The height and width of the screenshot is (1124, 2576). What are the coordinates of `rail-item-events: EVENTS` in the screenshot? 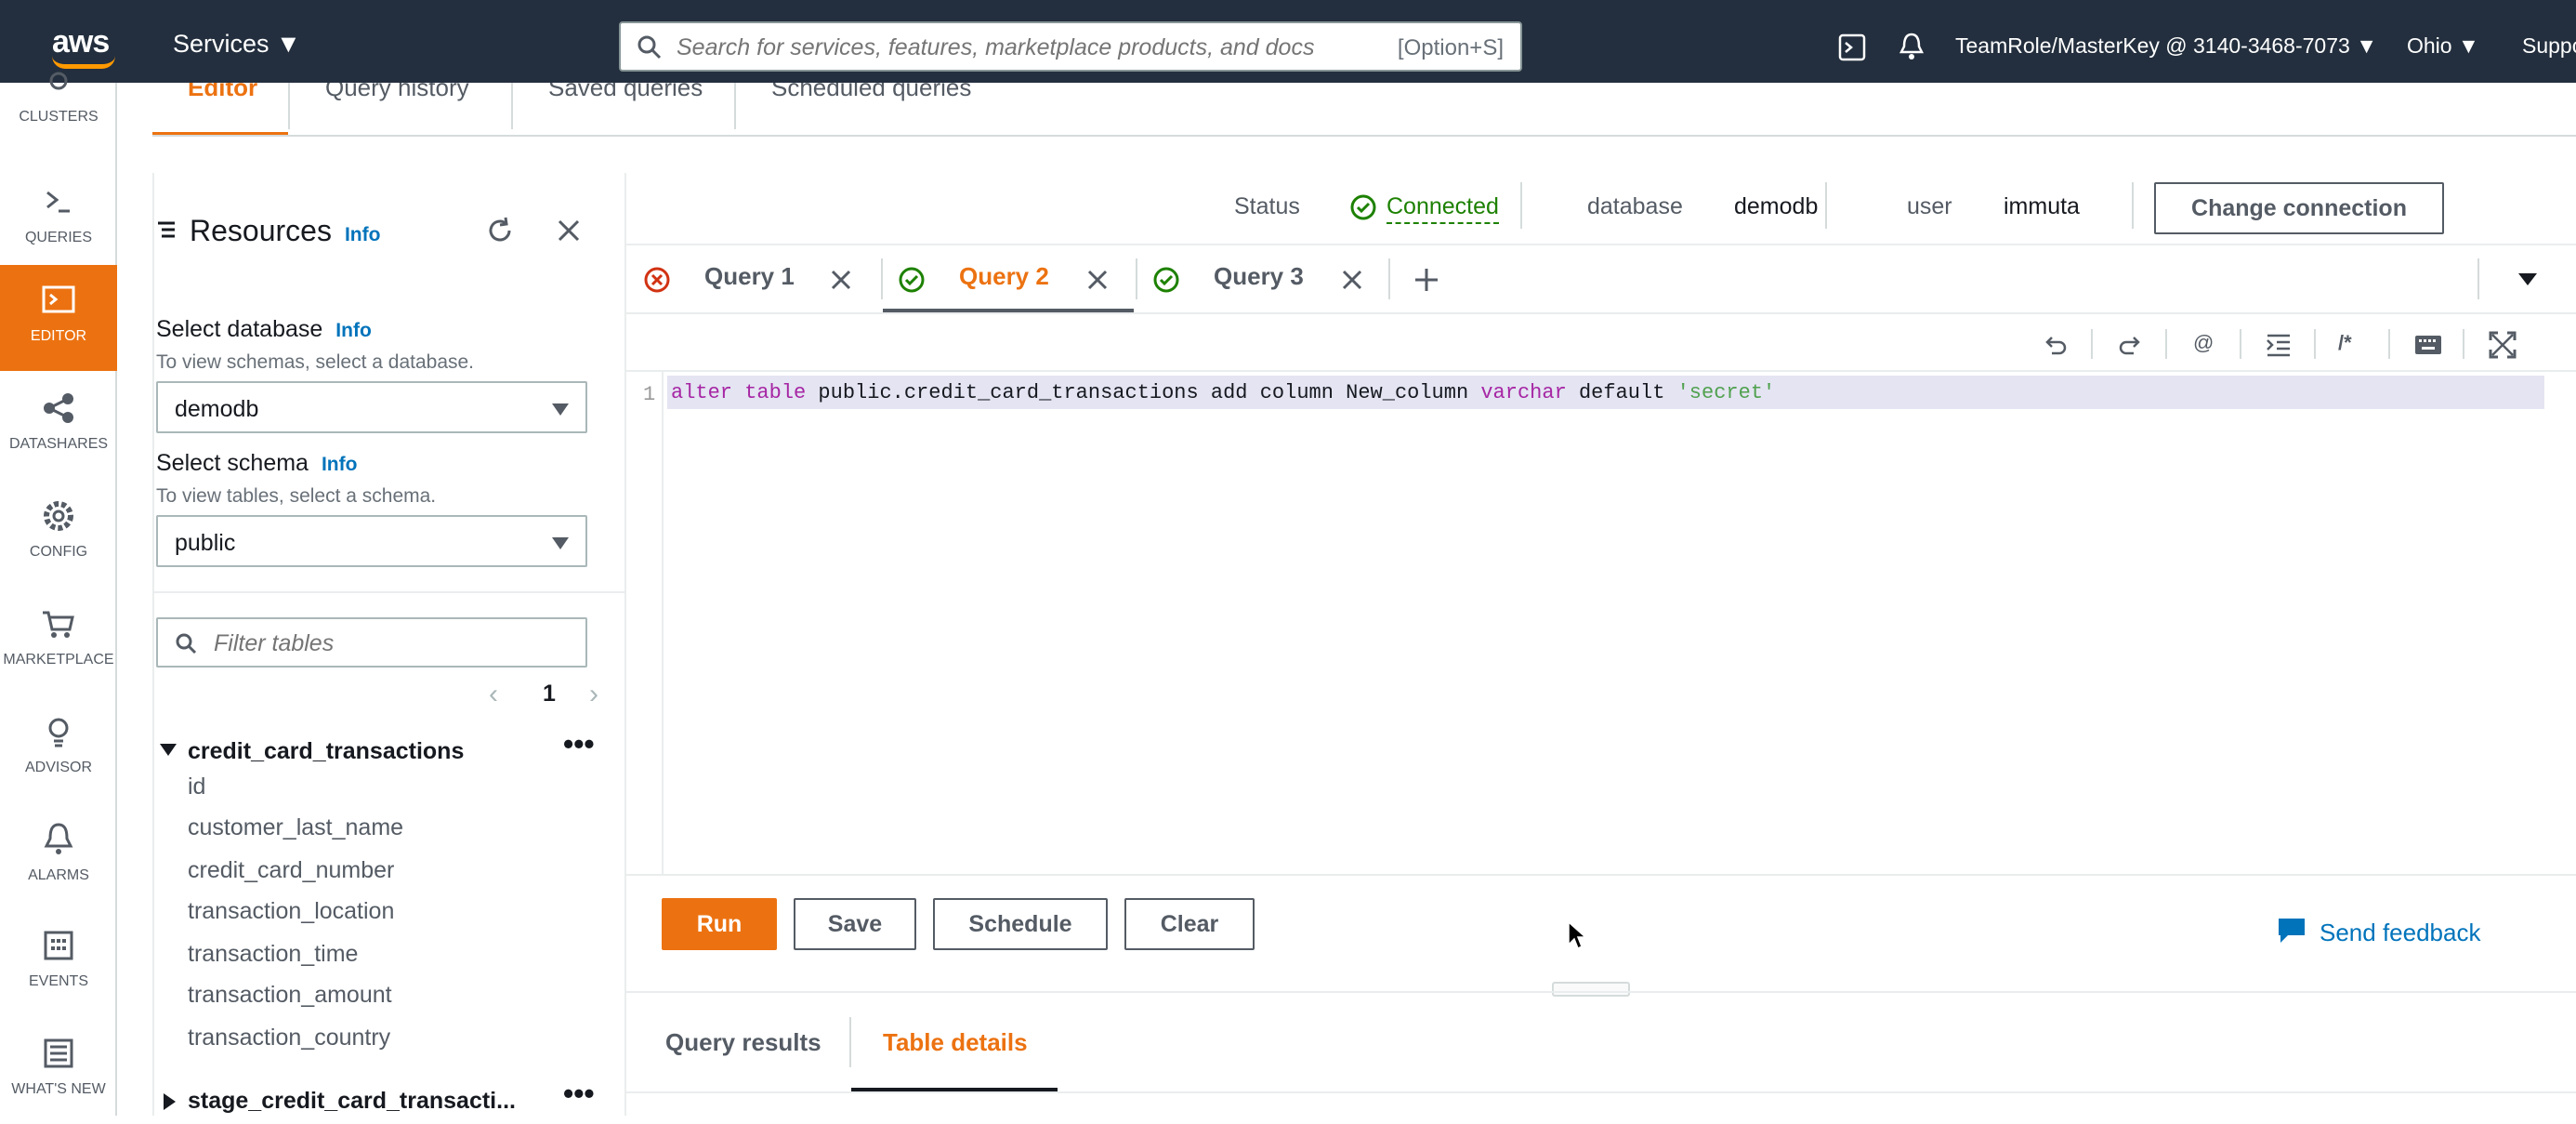 It's located at (58, 963).